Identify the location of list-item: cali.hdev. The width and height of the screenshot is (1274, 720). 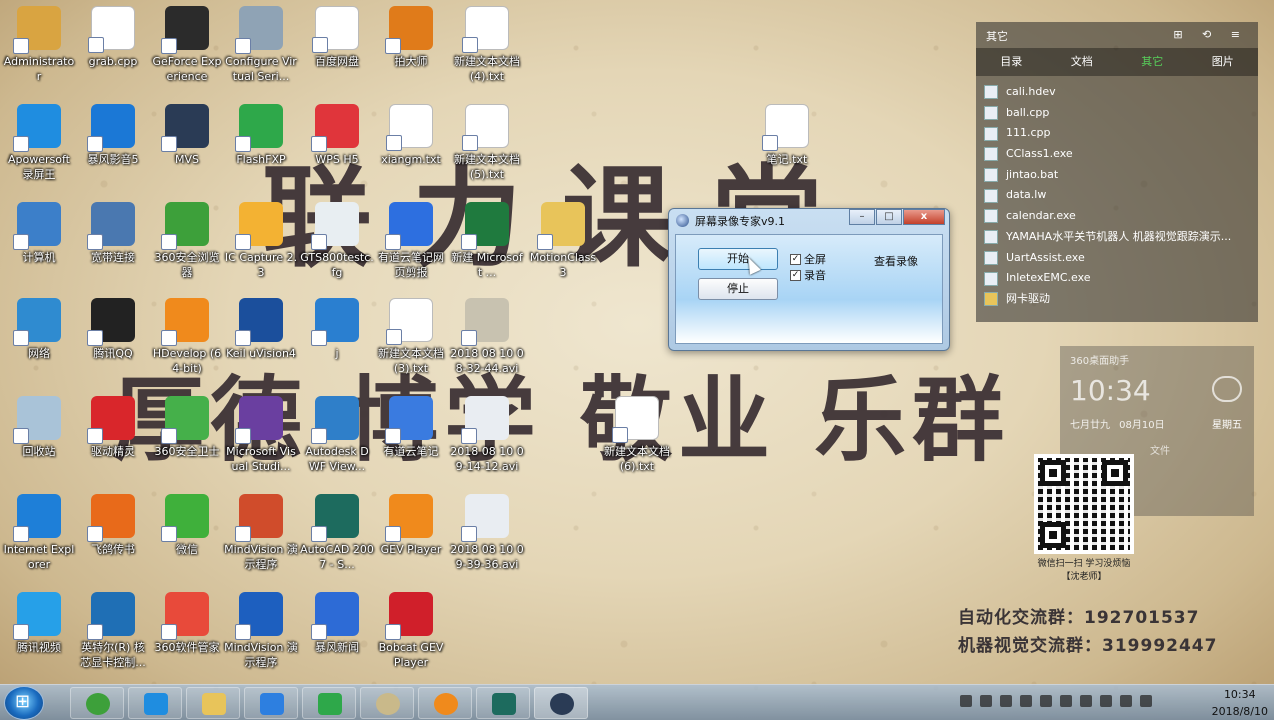
(1117, 92).